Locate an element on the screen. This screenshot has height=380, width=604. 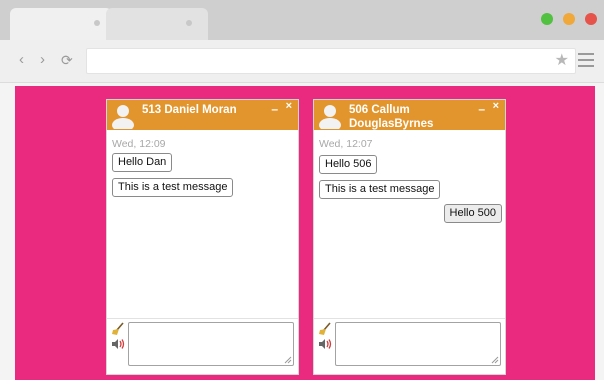
minimize-dot-icon is located at coordinates (569, 19).